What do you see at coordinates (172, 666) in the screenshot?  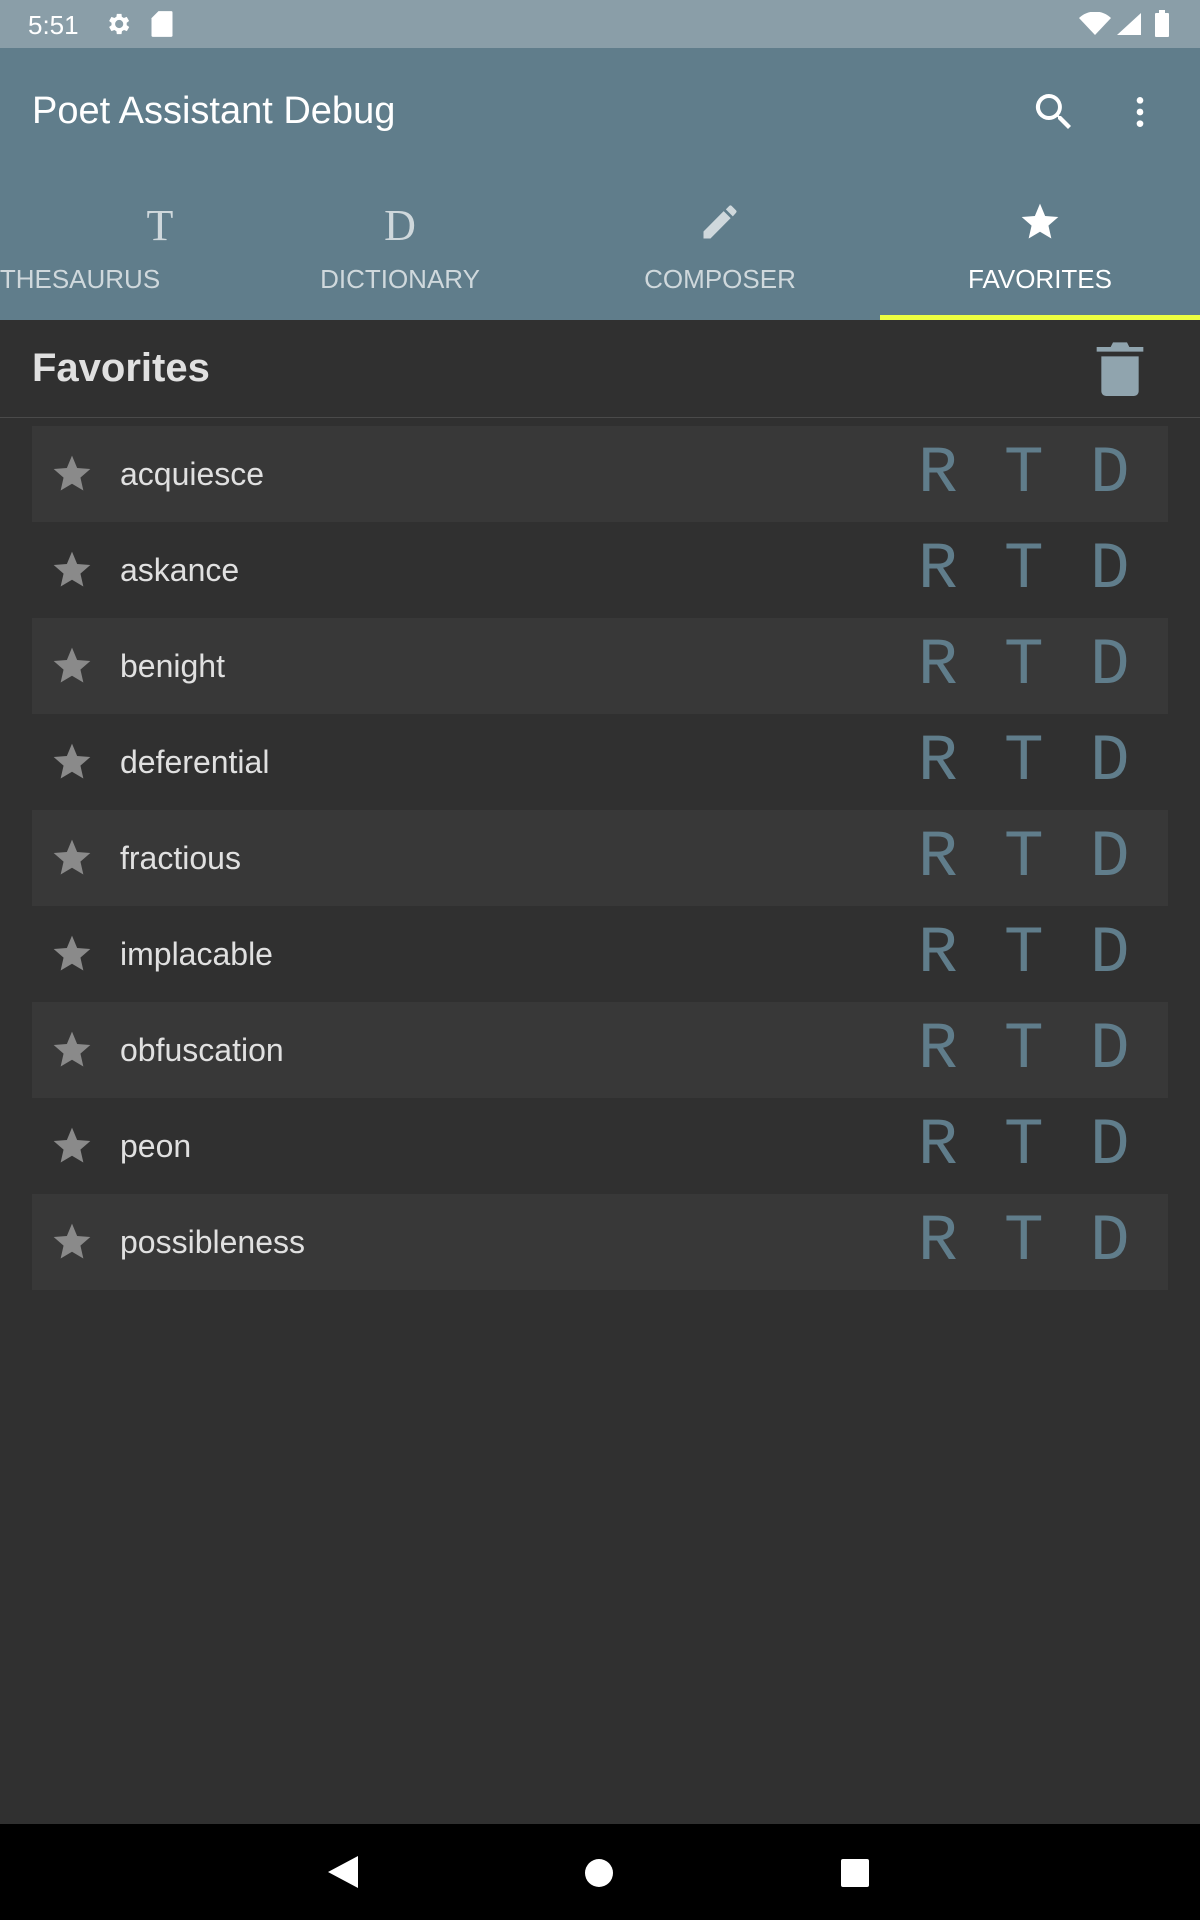 I see `favorite-word: benight` at bounding box center [172, 666].